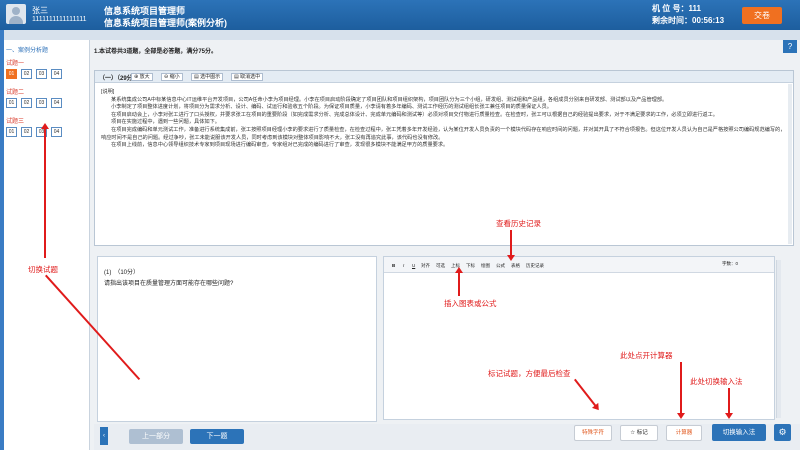 The height and width of the screenshot is (450, 800). I want to click on bold-button: B, so click(393, 265).